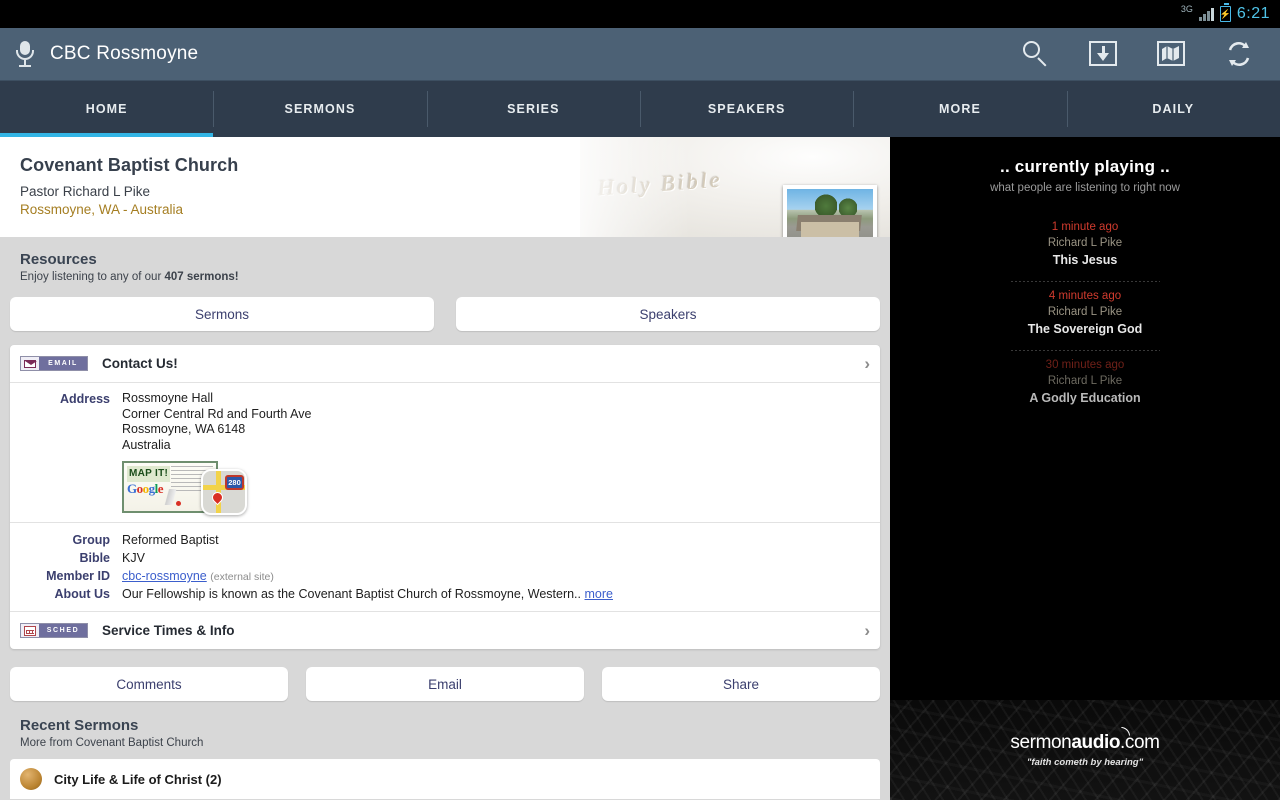 The width and height of the screenshot is (1280, 800). What do you see at coordinates (25, 54) in the screenshot?
I see `microphone-icon` at bounding box center [25, 54].